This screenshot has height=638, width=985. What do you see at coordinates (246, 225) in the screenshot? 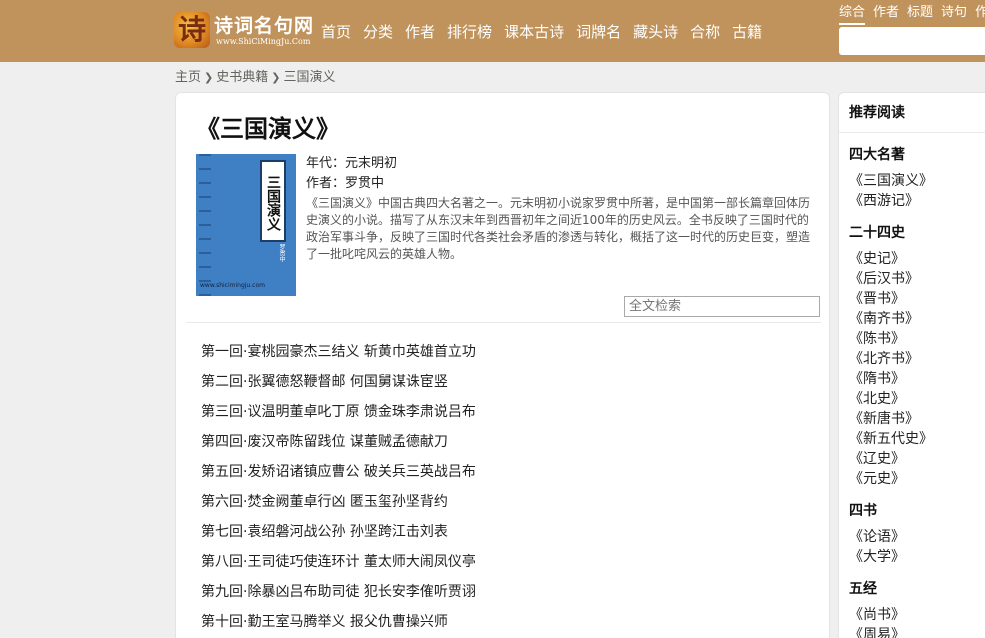
I see `book-cover-image: 三国演义 罗贯中 www.shicimingju.com` at bounding box center [246, 225].